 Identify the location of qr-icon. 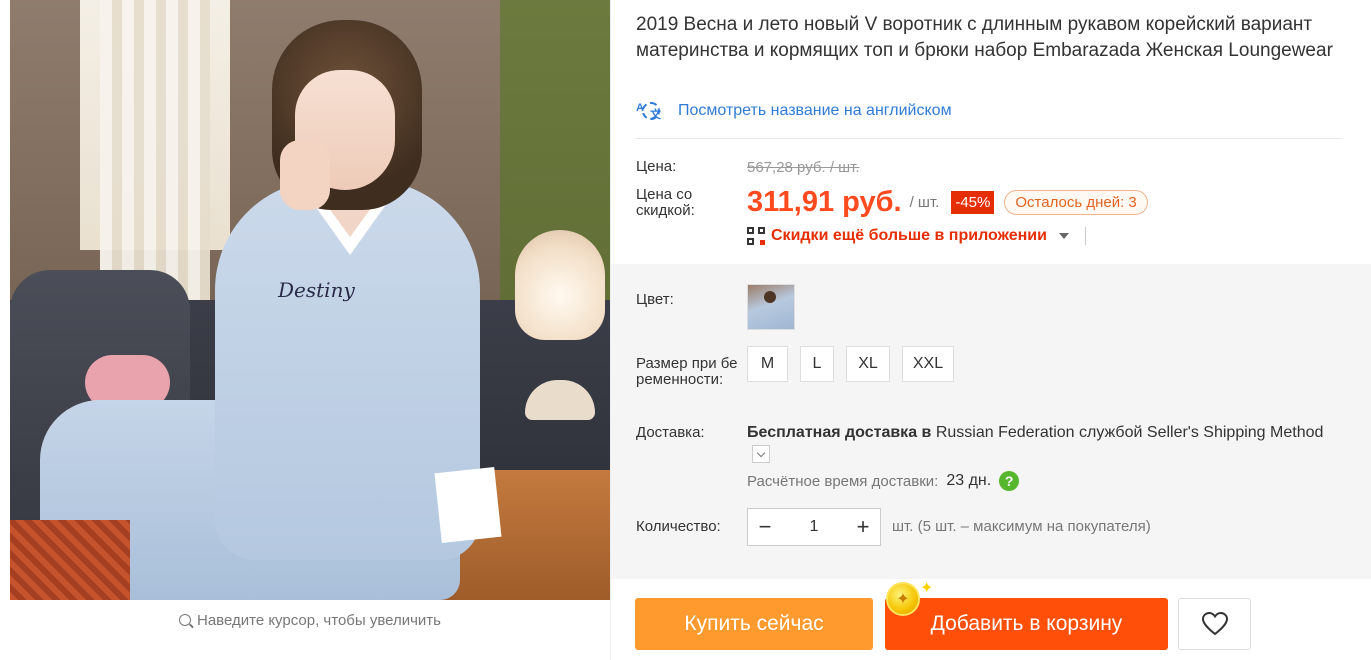
(756, 236).